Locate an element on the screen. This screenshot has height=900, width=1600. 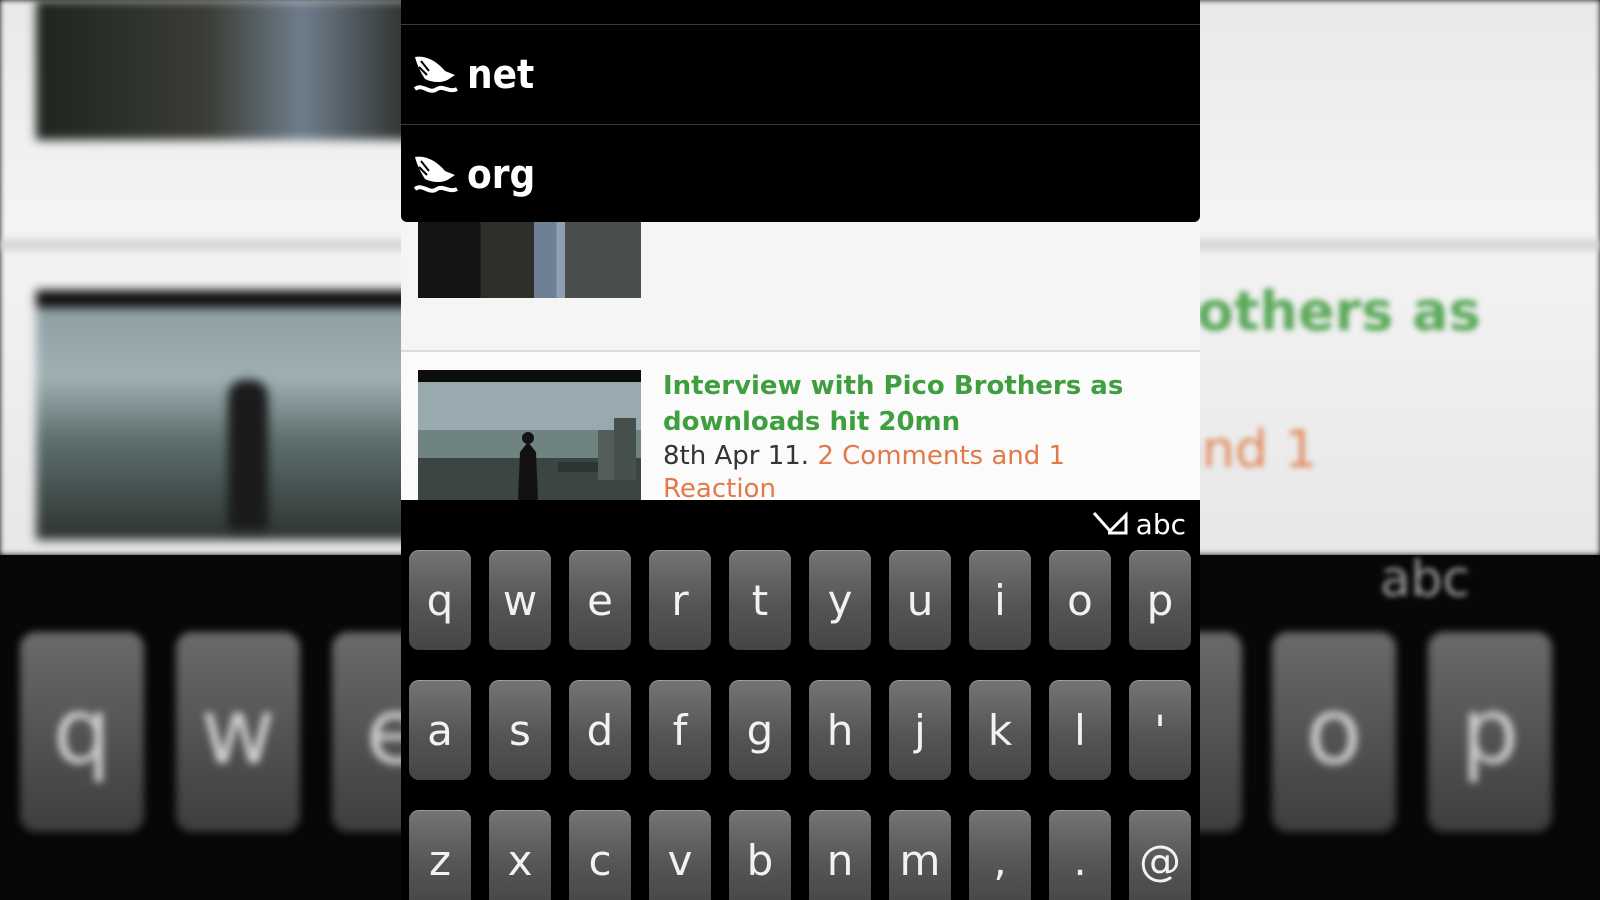
article-previous is located at coordinates (800, 287).